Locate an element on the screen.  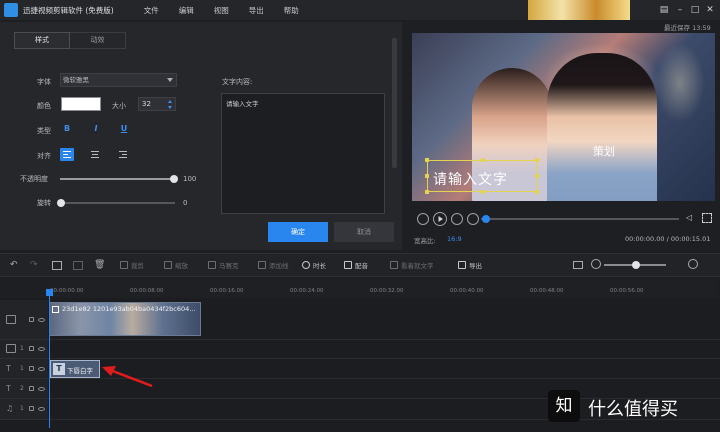
split-icon is located at coordinates (78, 265).